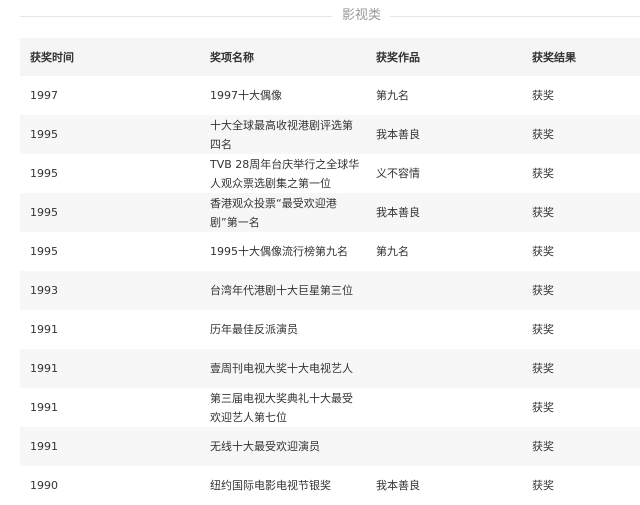 Image resolution: width=640 pixels, height=505 pixels. I want to click on cell-award-name: 第三届电视大奖典礼十大最受欢迎艺人第七位, so click(281, 407).